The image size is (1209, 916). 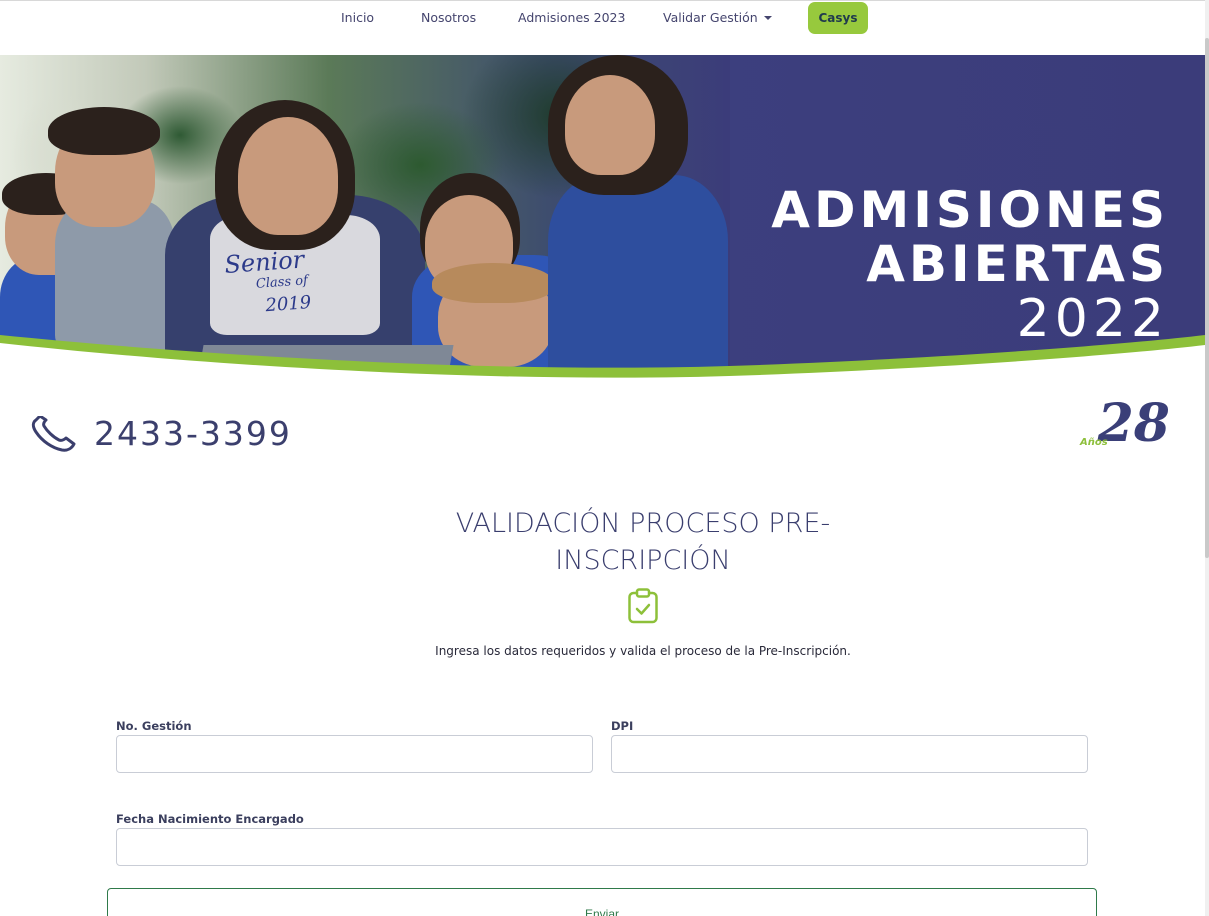 What do you see at coordinates (210, 819) in the screenshot?
I see `fecha-nacimiento-label: Fecha Nacimiento Encargado` at bounding box center [210, 819].